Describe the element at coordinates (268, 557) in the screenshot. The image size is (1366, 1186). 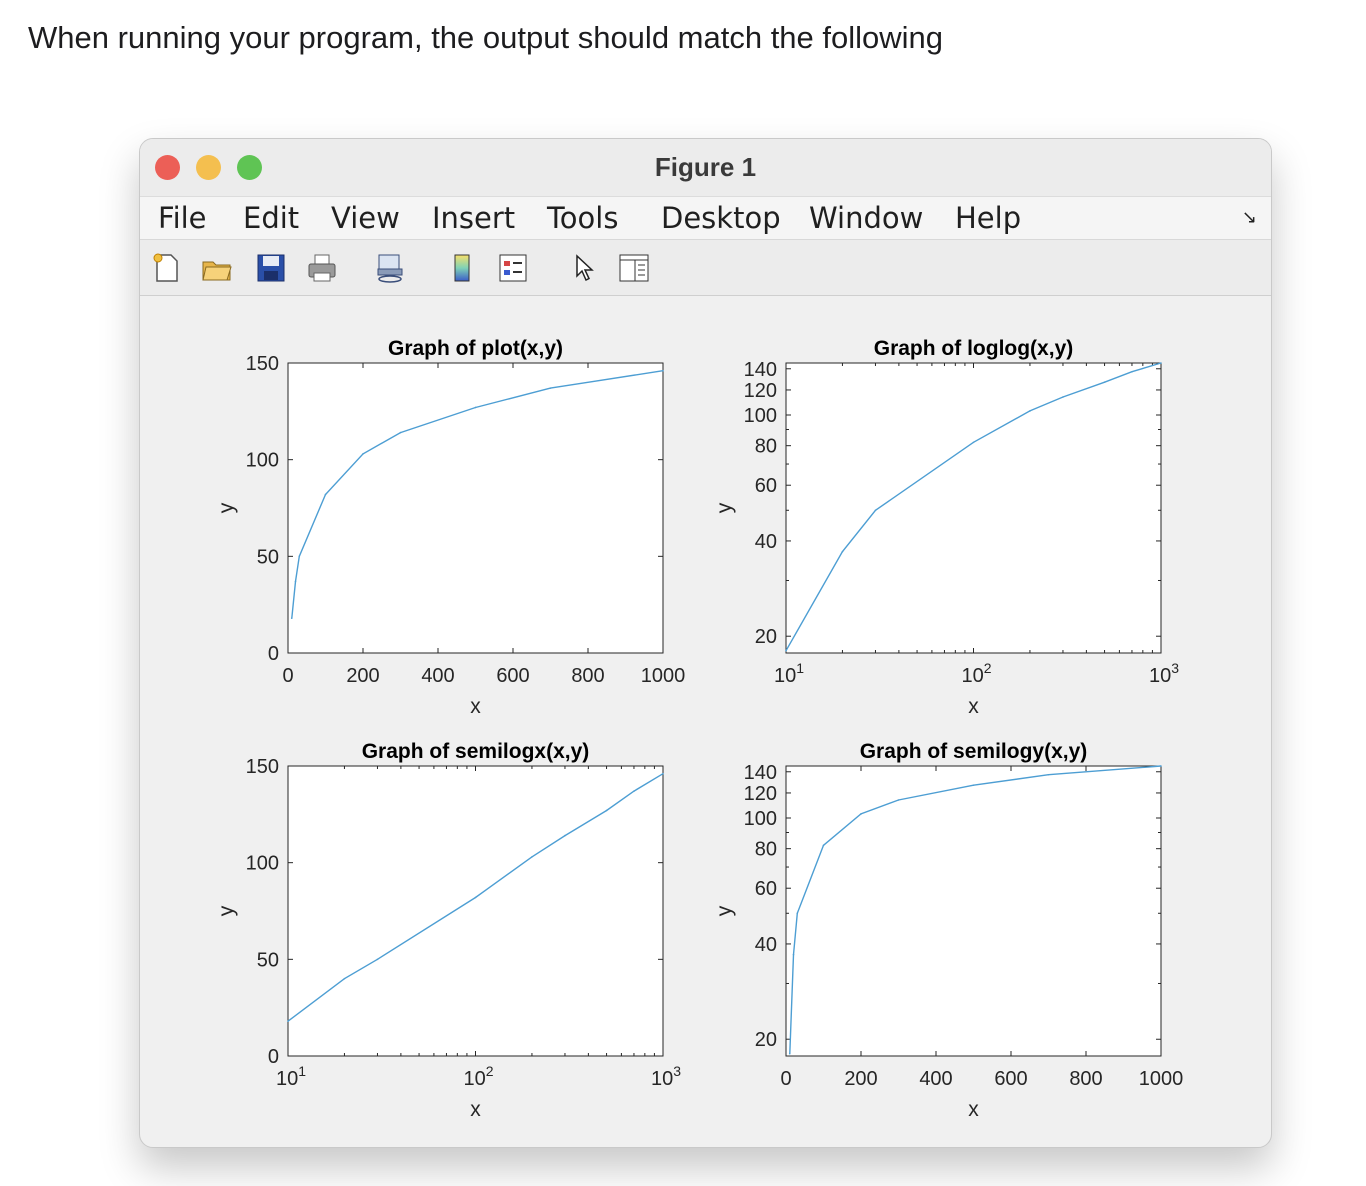
I see `chart-1-ytick-label: 50` at that location.